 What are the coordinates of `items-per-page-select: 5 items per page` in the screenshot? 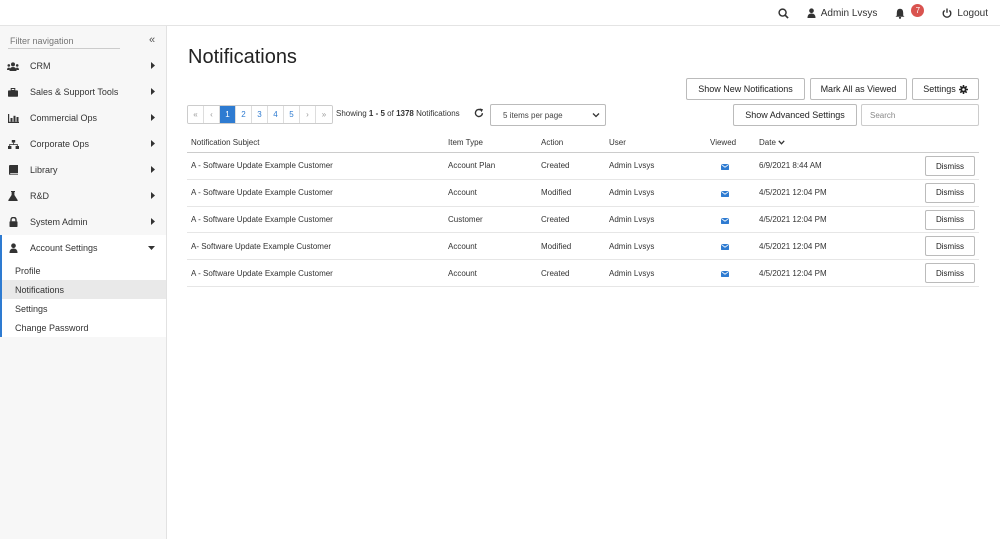 It's located at (548, 115).